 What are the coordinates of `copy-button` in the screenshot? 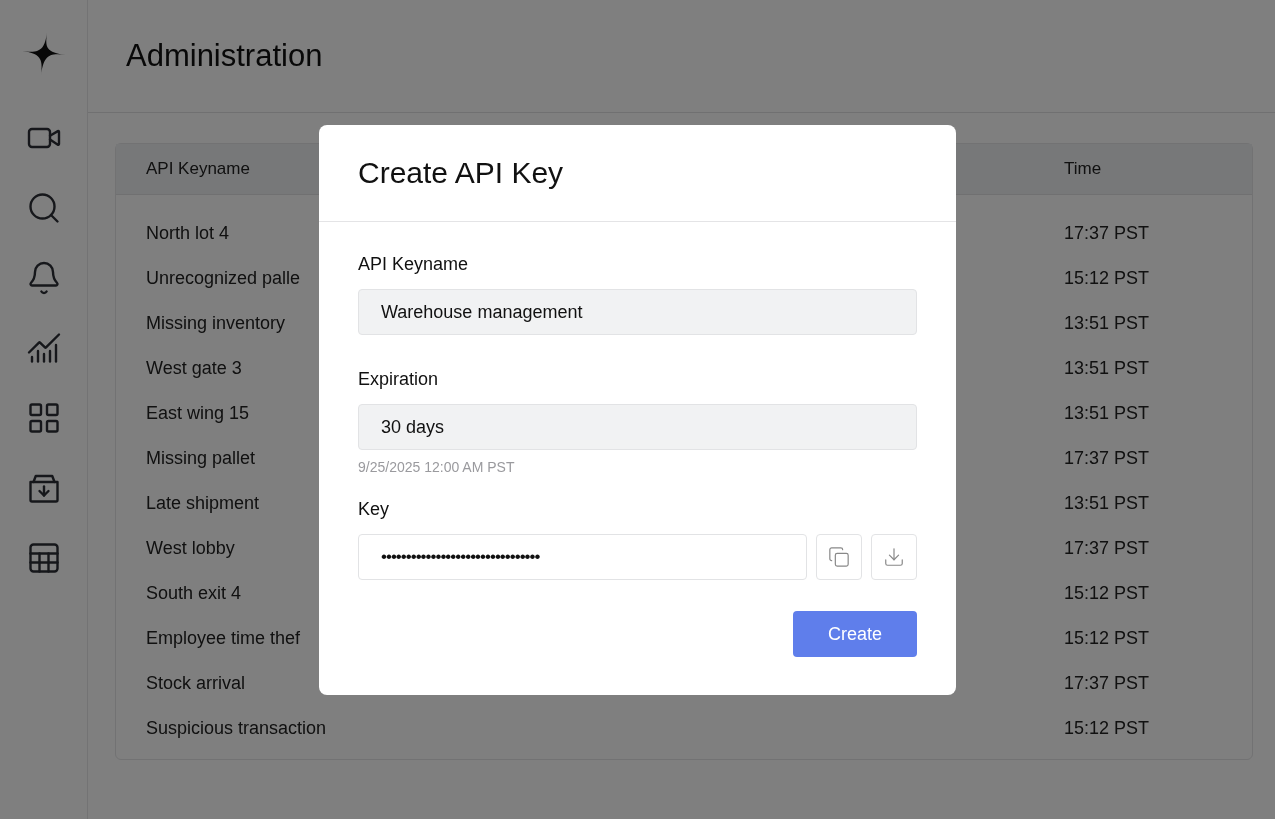 It's located at (839, 557).